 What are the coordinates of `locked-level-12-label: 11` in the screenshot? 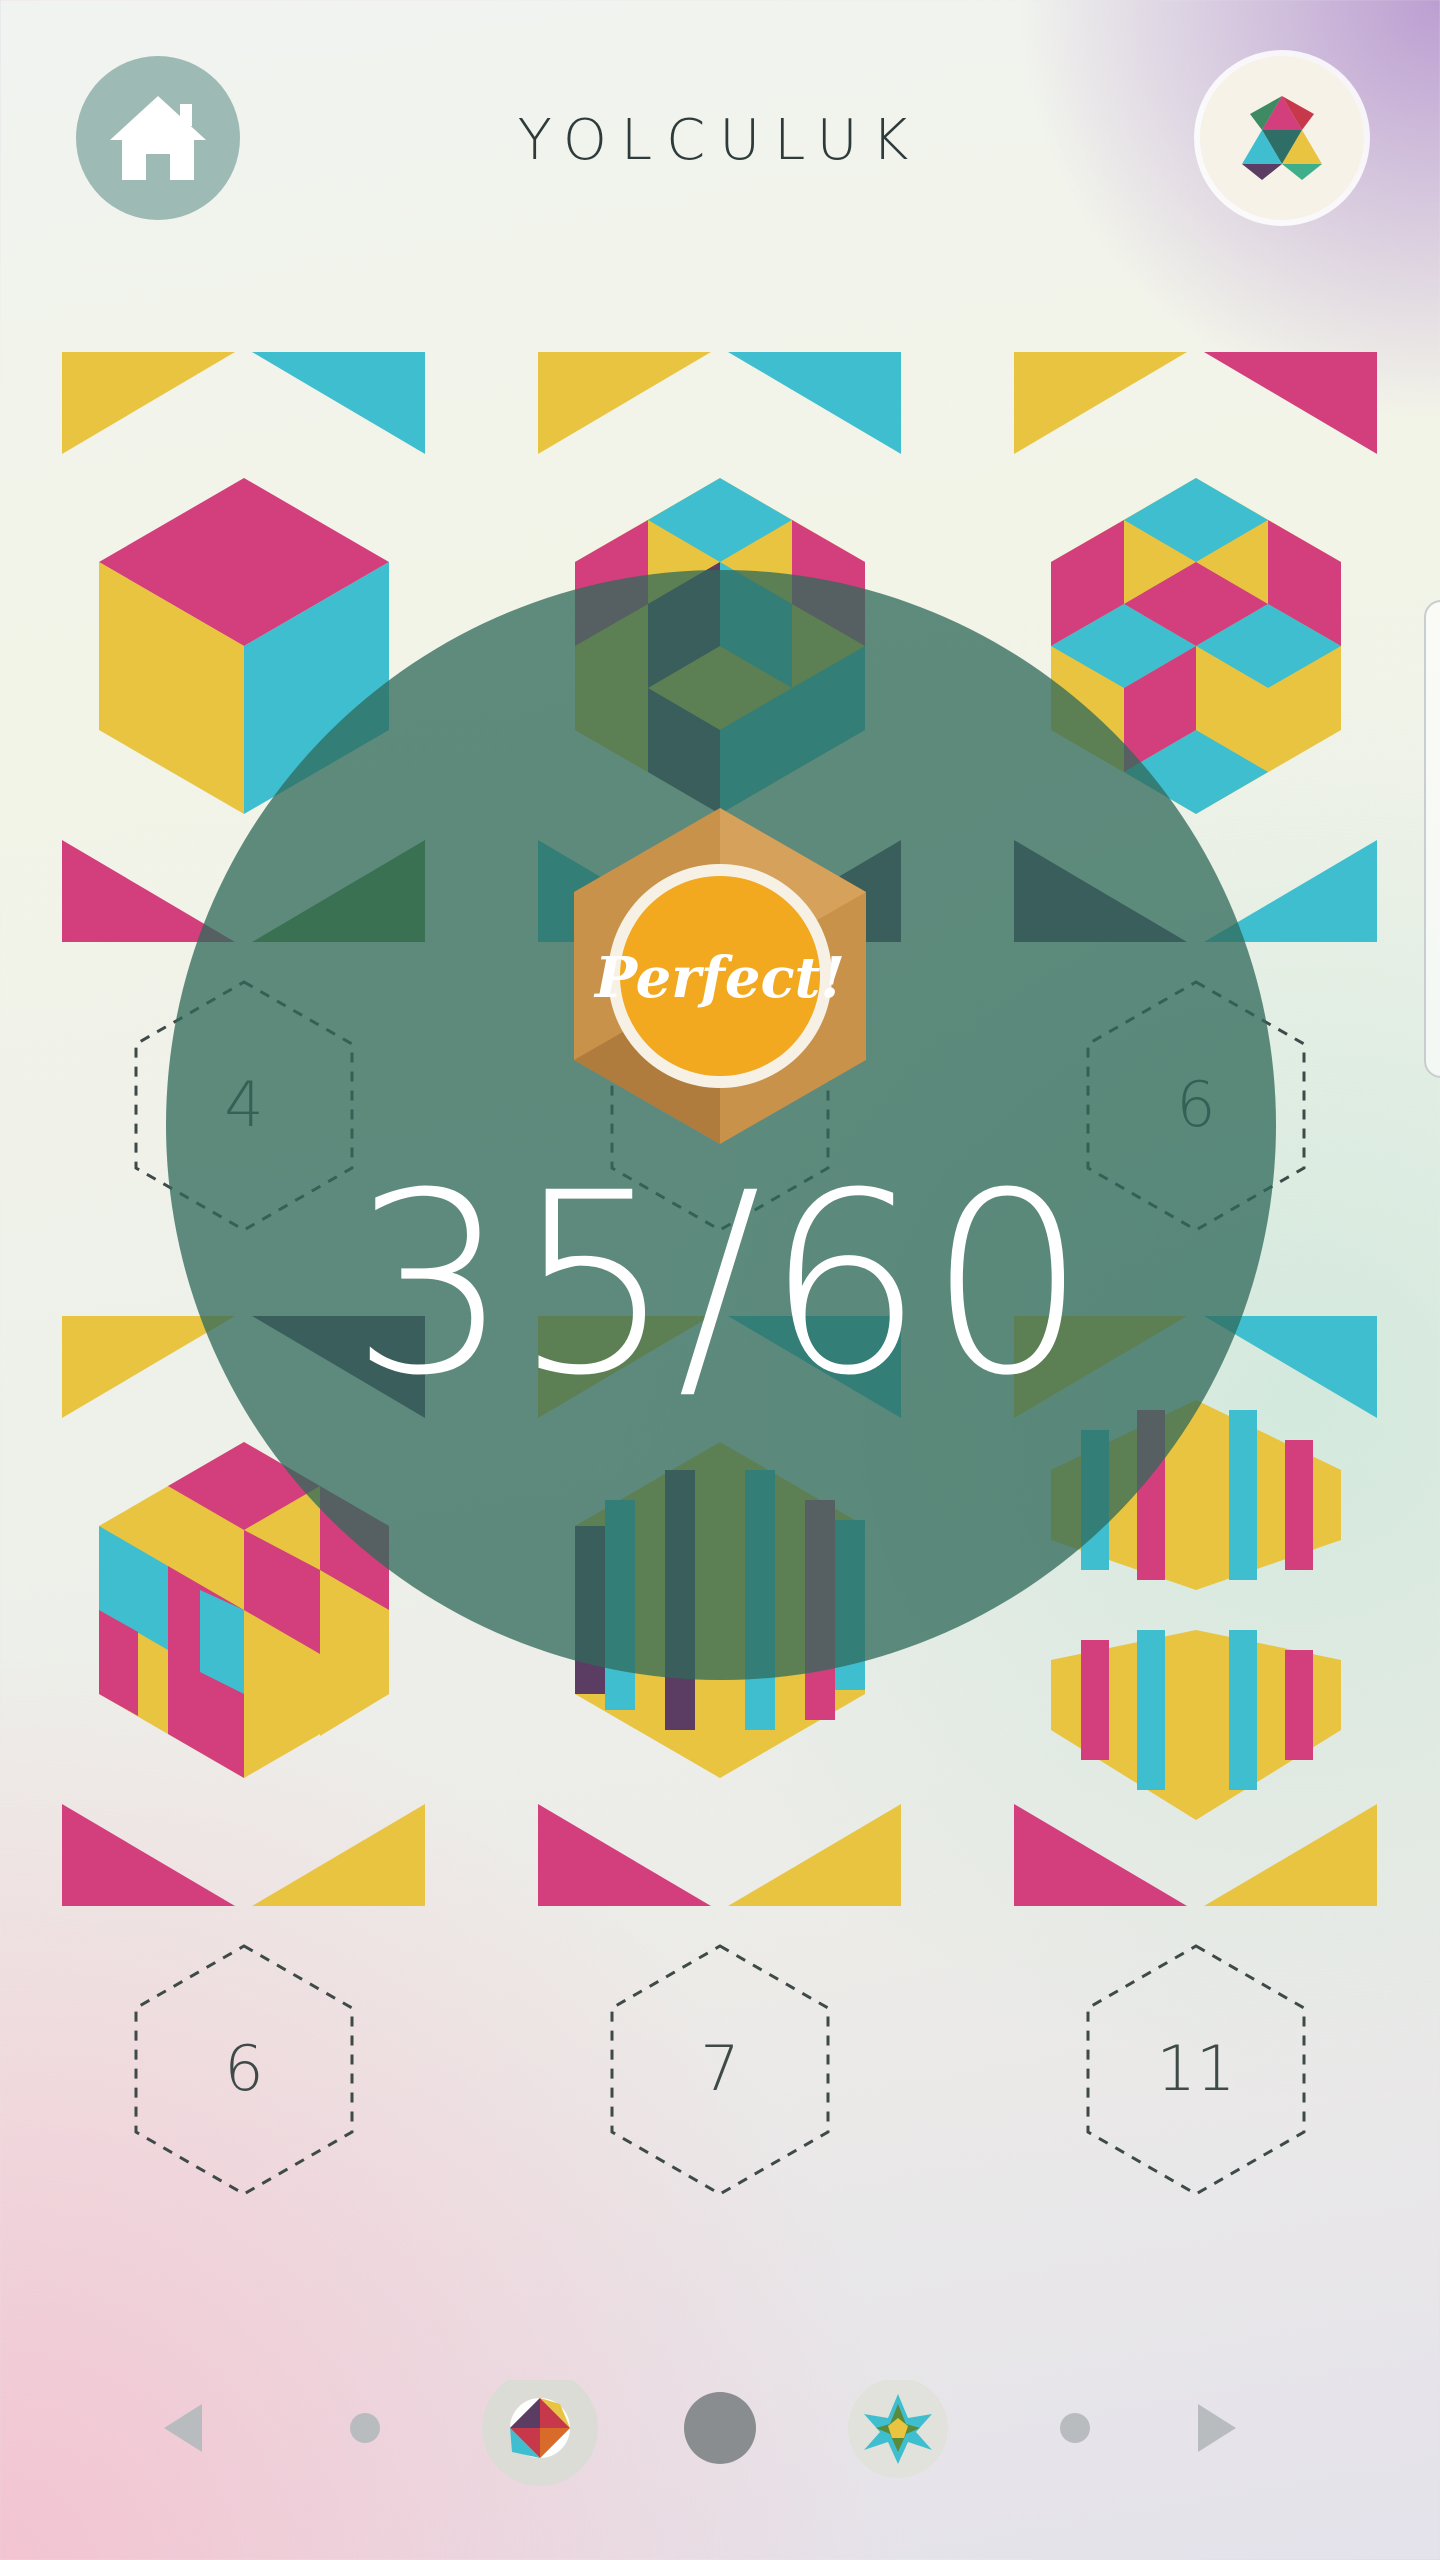 It's located at (1196, 2068).